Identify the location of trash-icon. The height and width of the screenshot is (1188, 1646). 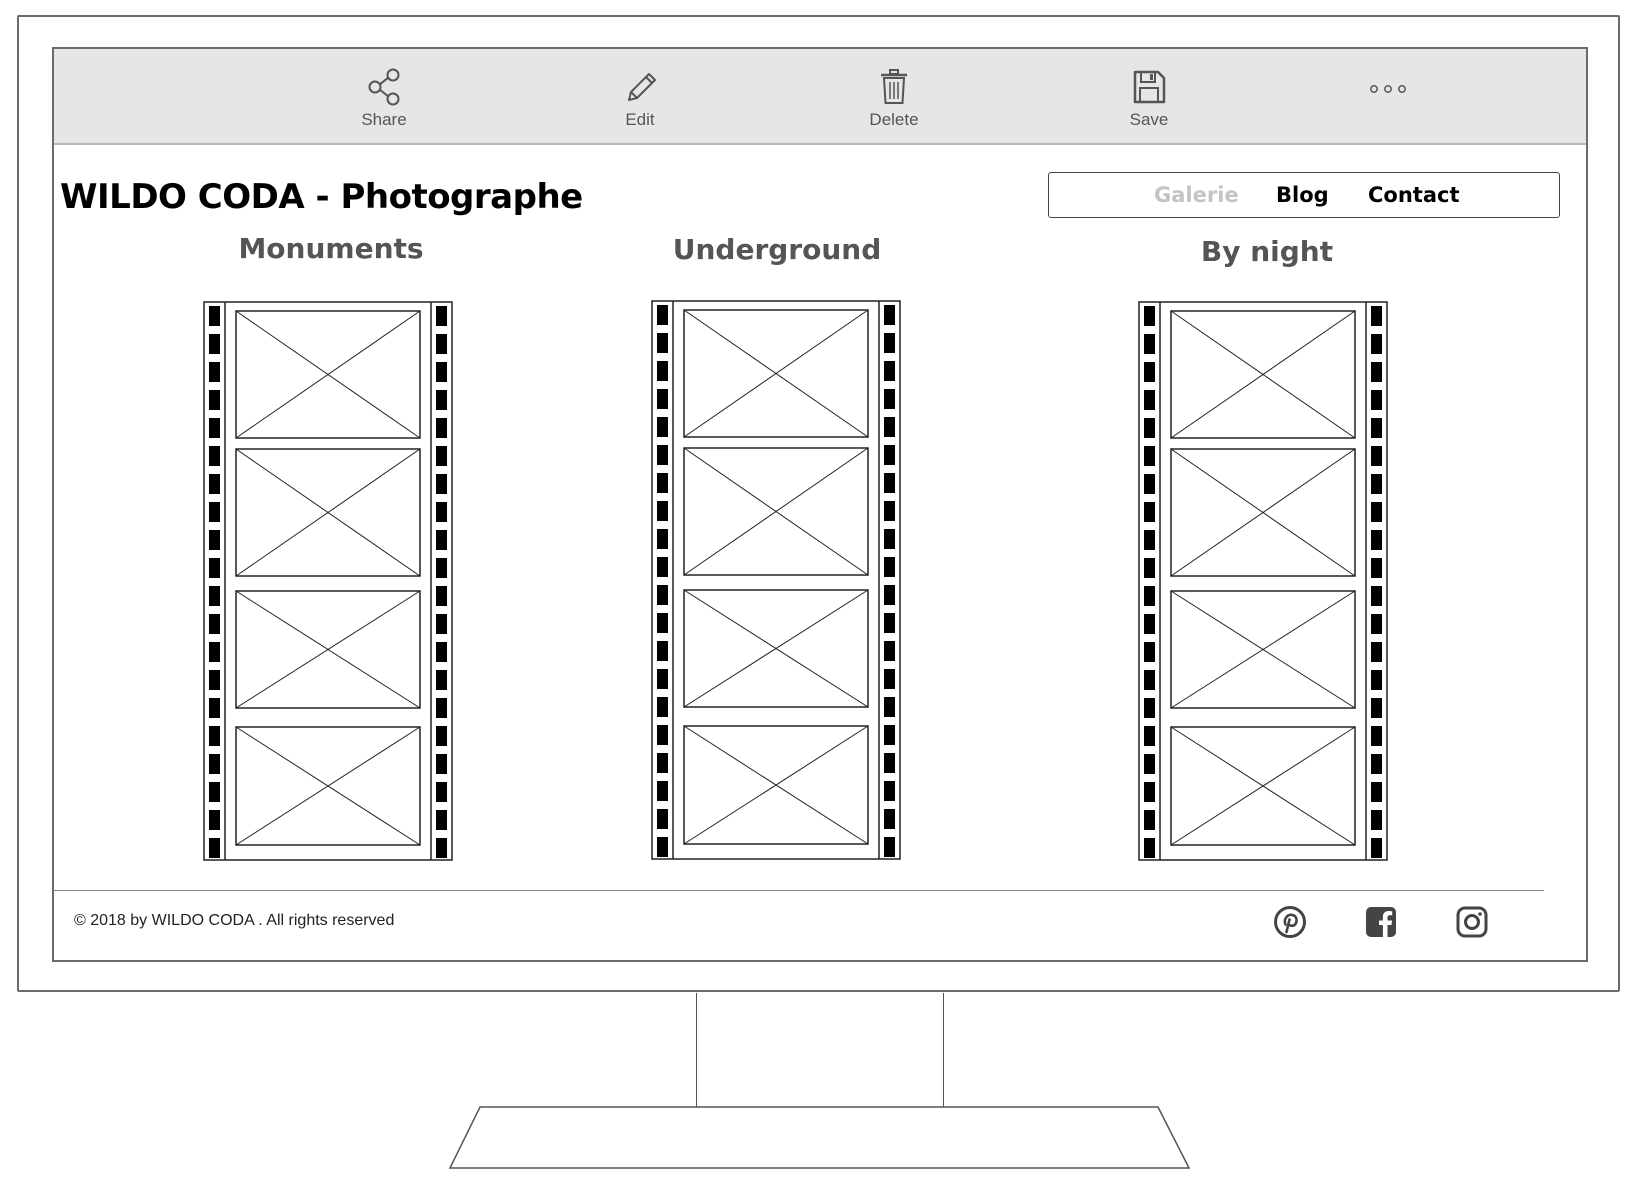
(894, 86).